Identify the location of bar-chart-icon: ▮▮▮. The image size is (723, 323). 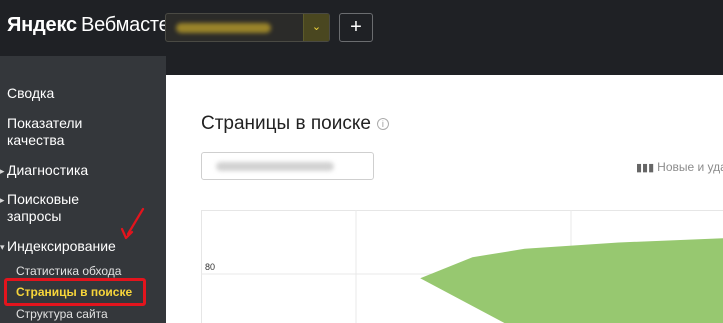
(645, 168).